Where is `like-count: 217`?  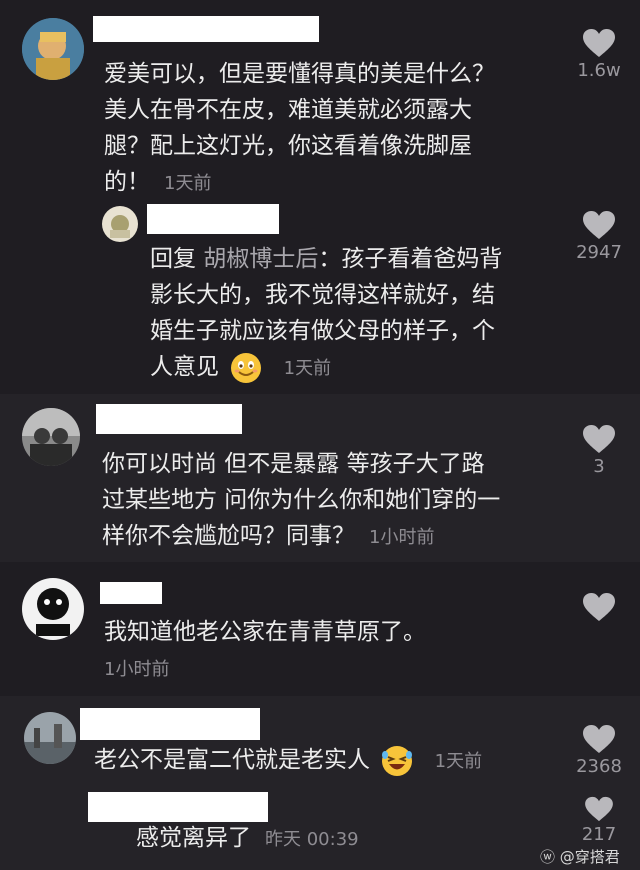
like-count: 217 is located at coordinates (599, 834).